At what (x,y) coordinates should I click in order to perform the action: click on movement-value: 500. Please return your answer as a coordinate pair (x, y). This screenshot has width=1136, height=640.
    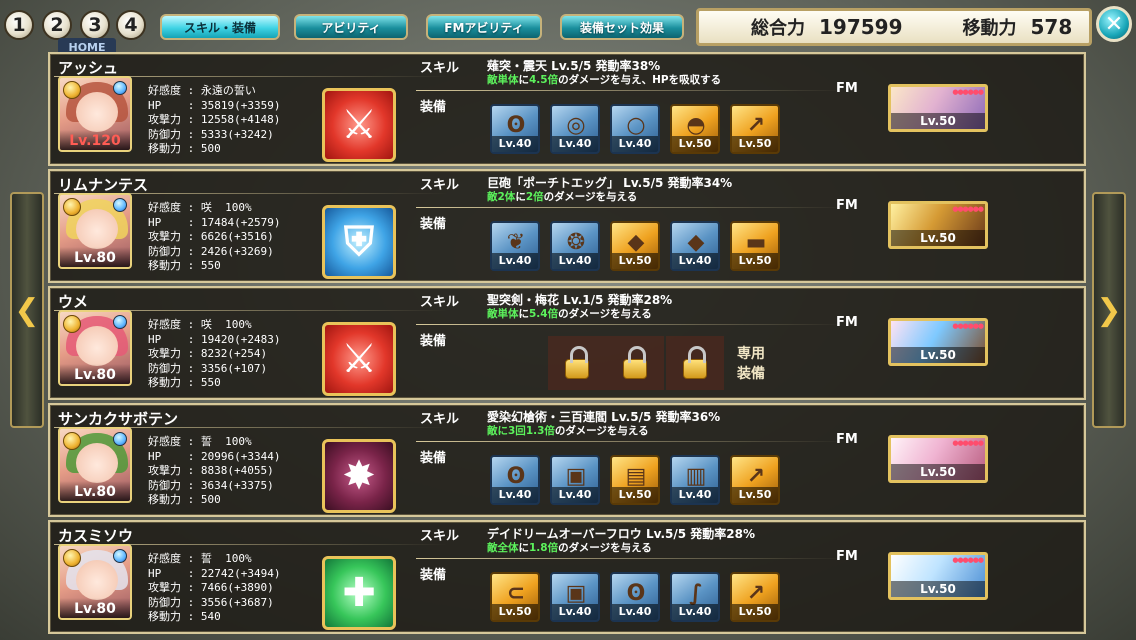
    Looking at the image, I should click on (210, 148).